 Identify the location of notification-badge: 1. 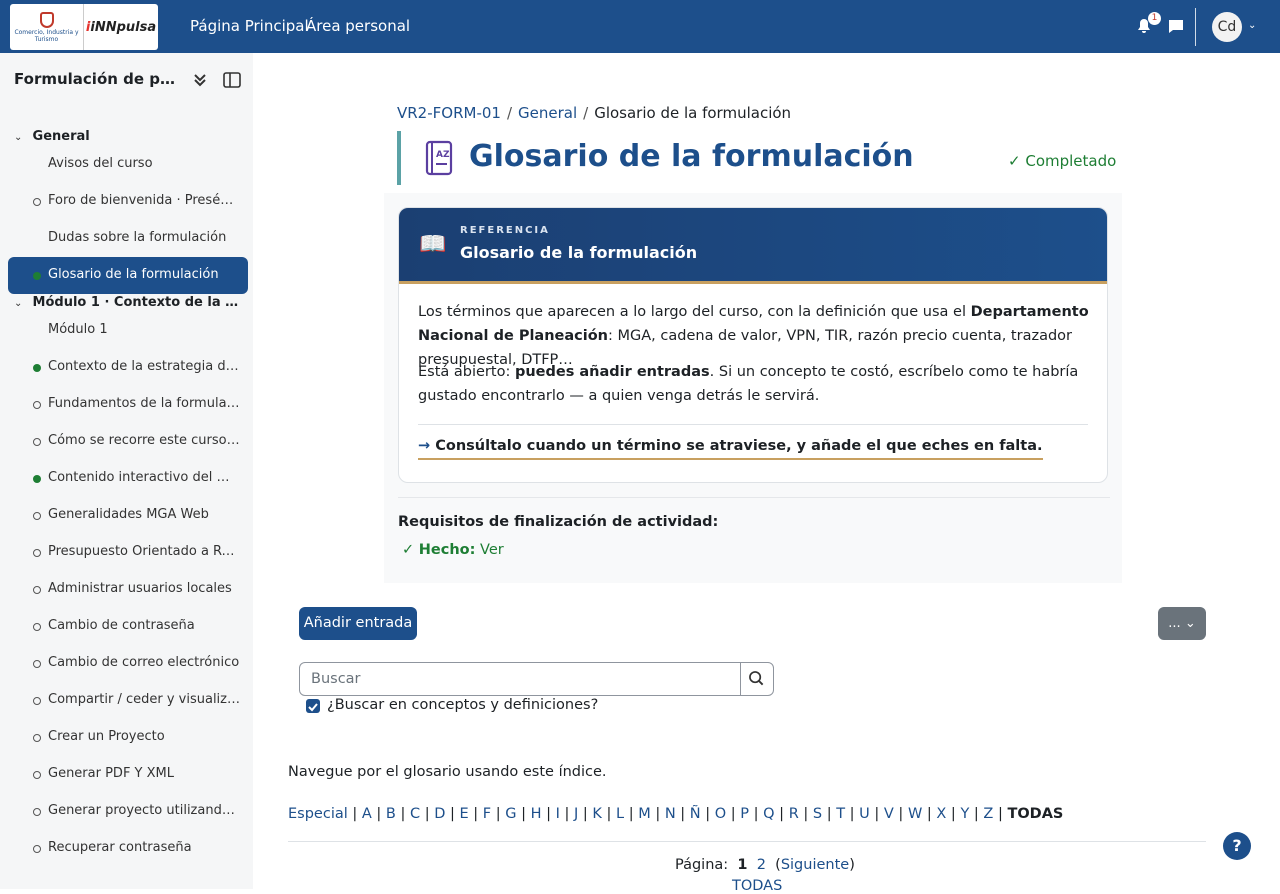
(1154, 18).